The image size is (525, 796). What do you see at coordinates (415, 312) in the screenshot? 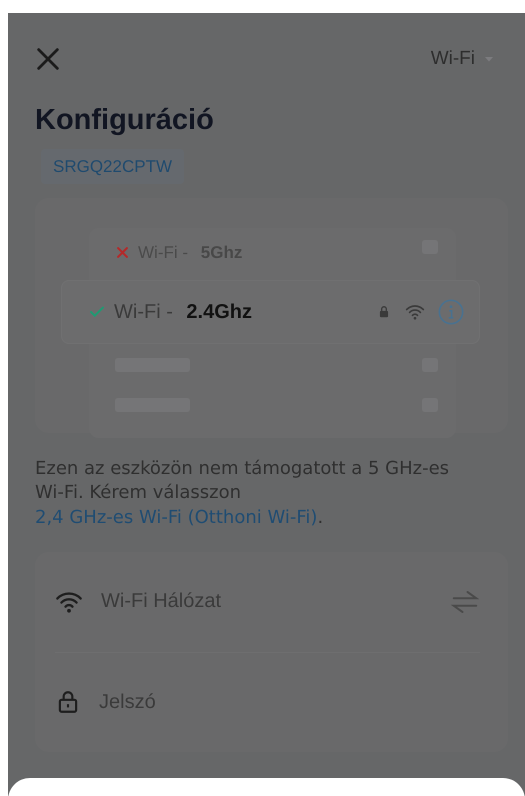
I see `wifi-icon` at bounding box center [415, 312].